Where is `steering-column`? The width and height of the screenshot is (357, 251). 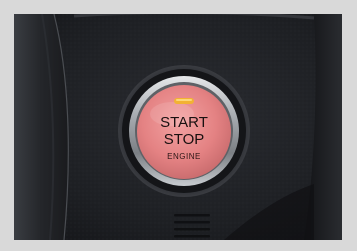 steering-column is located at coordinates (41, 127).